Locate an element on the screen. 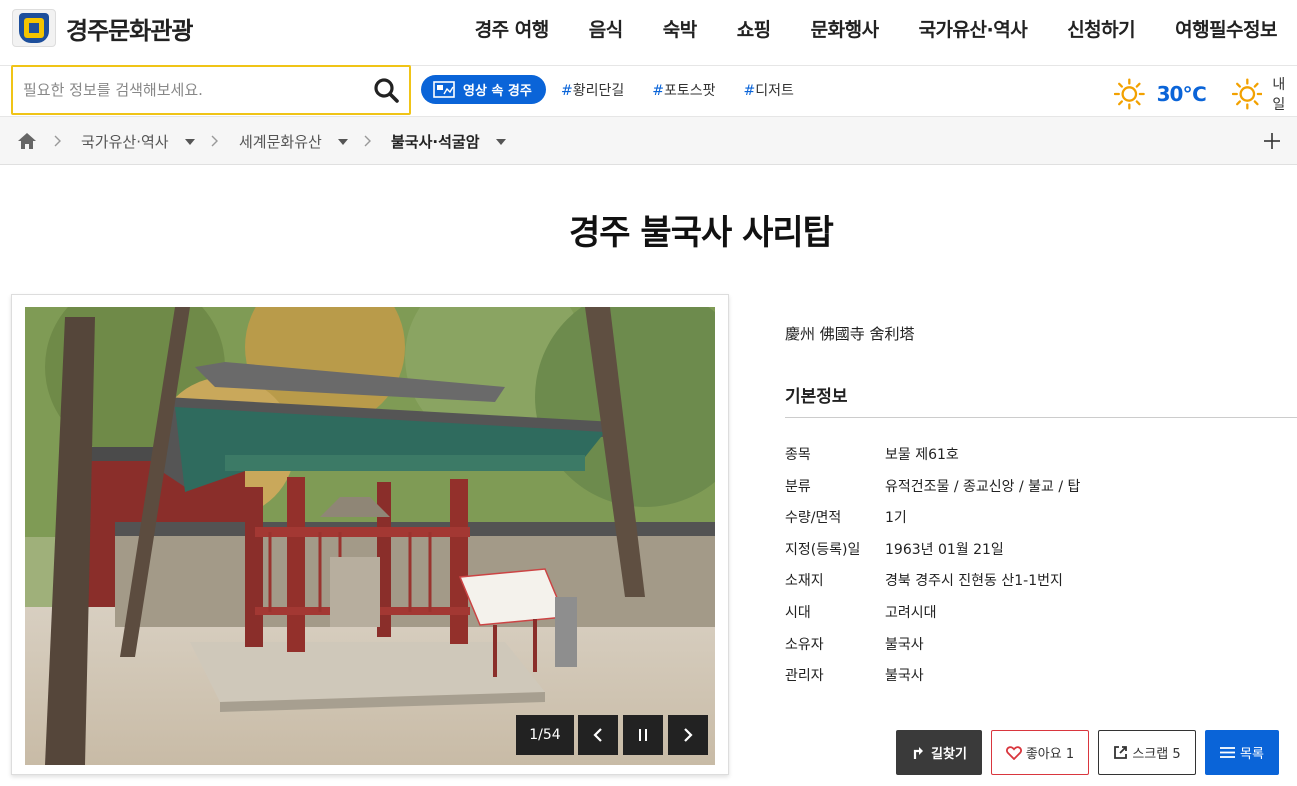 The image size is (1297, 786). info-key: 지정(등록)일 is located at coordinates (823, 549).